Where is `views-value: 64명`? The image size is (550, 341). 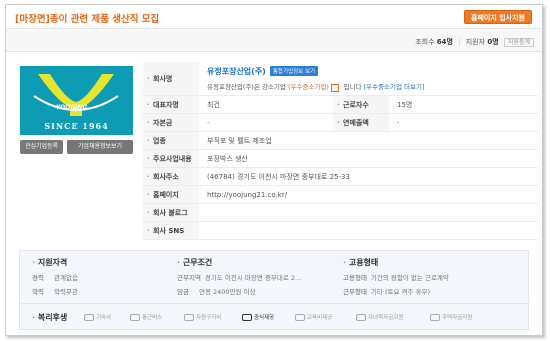
views-value: 64명 is located at coordinates (444, 42).